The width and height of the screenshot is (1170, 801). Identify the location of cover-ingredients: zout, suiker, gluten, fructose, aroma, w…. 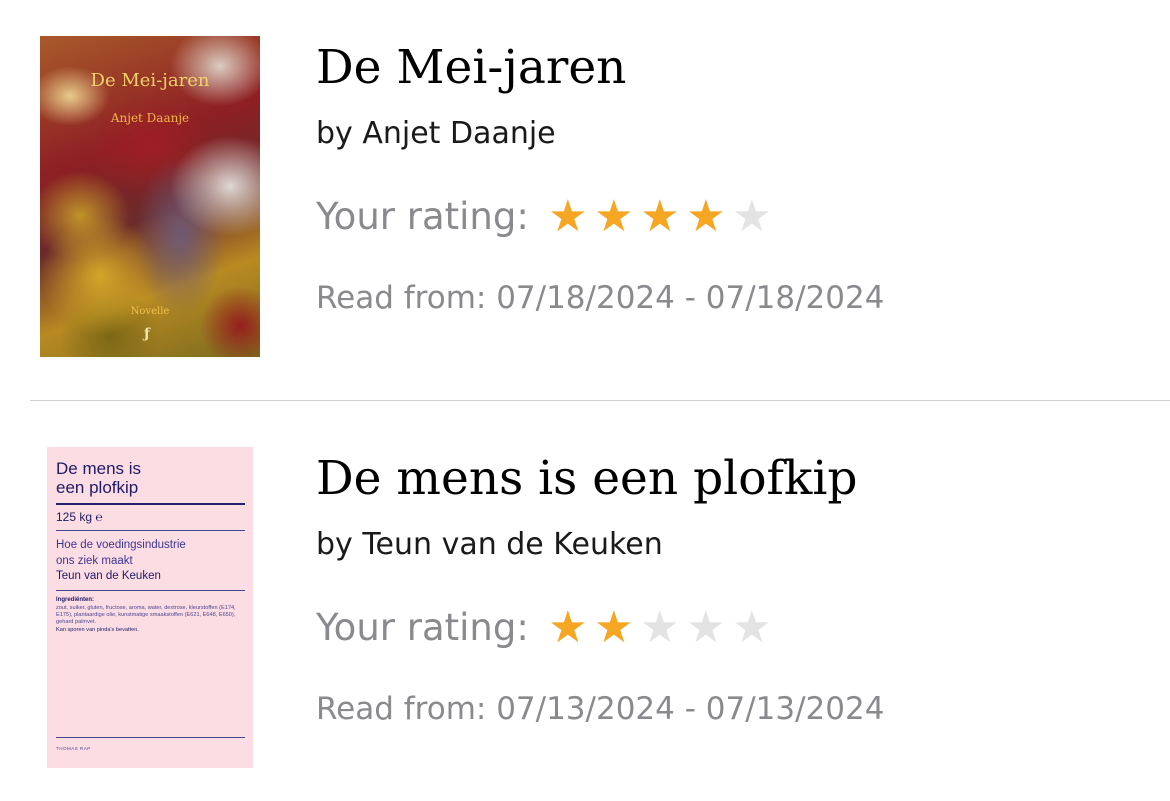
(152, 619).